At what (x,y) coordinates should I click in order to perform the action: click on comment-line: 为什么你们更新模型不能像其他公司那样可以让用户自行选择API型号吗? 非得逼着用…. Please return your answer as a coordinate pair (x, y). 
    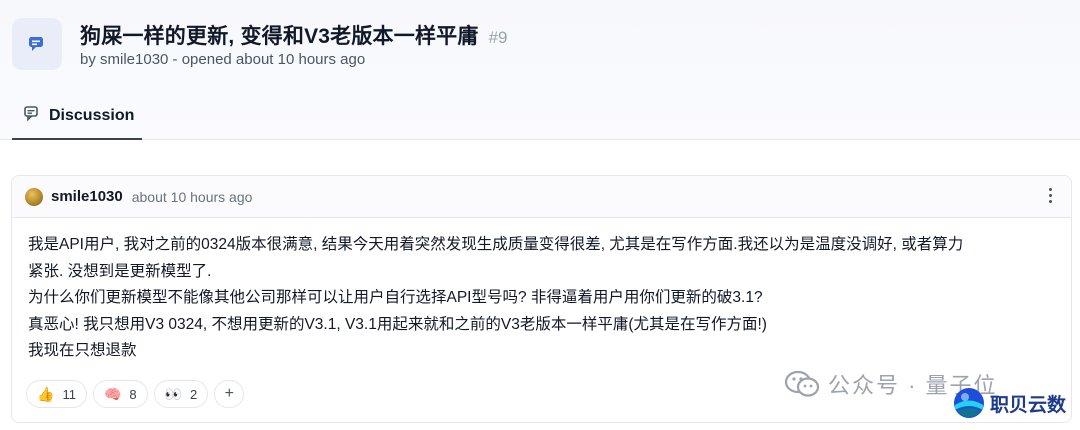
    Looking at the image, I should click on (395, 297).